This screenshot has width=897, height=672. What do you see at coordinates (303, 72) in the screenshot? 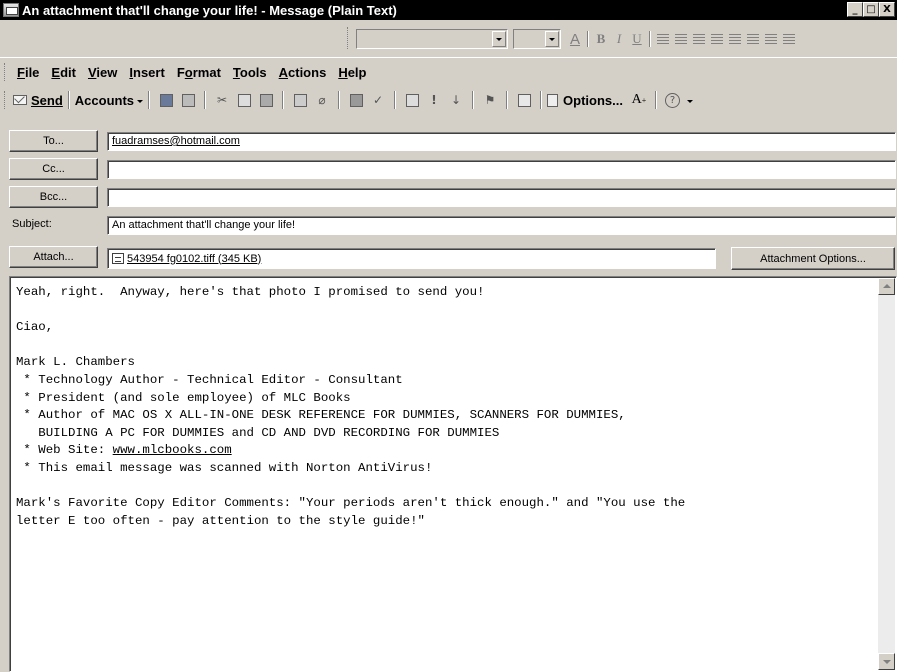
I see `menu-actions: Actions` at bounding box center [303, 72].